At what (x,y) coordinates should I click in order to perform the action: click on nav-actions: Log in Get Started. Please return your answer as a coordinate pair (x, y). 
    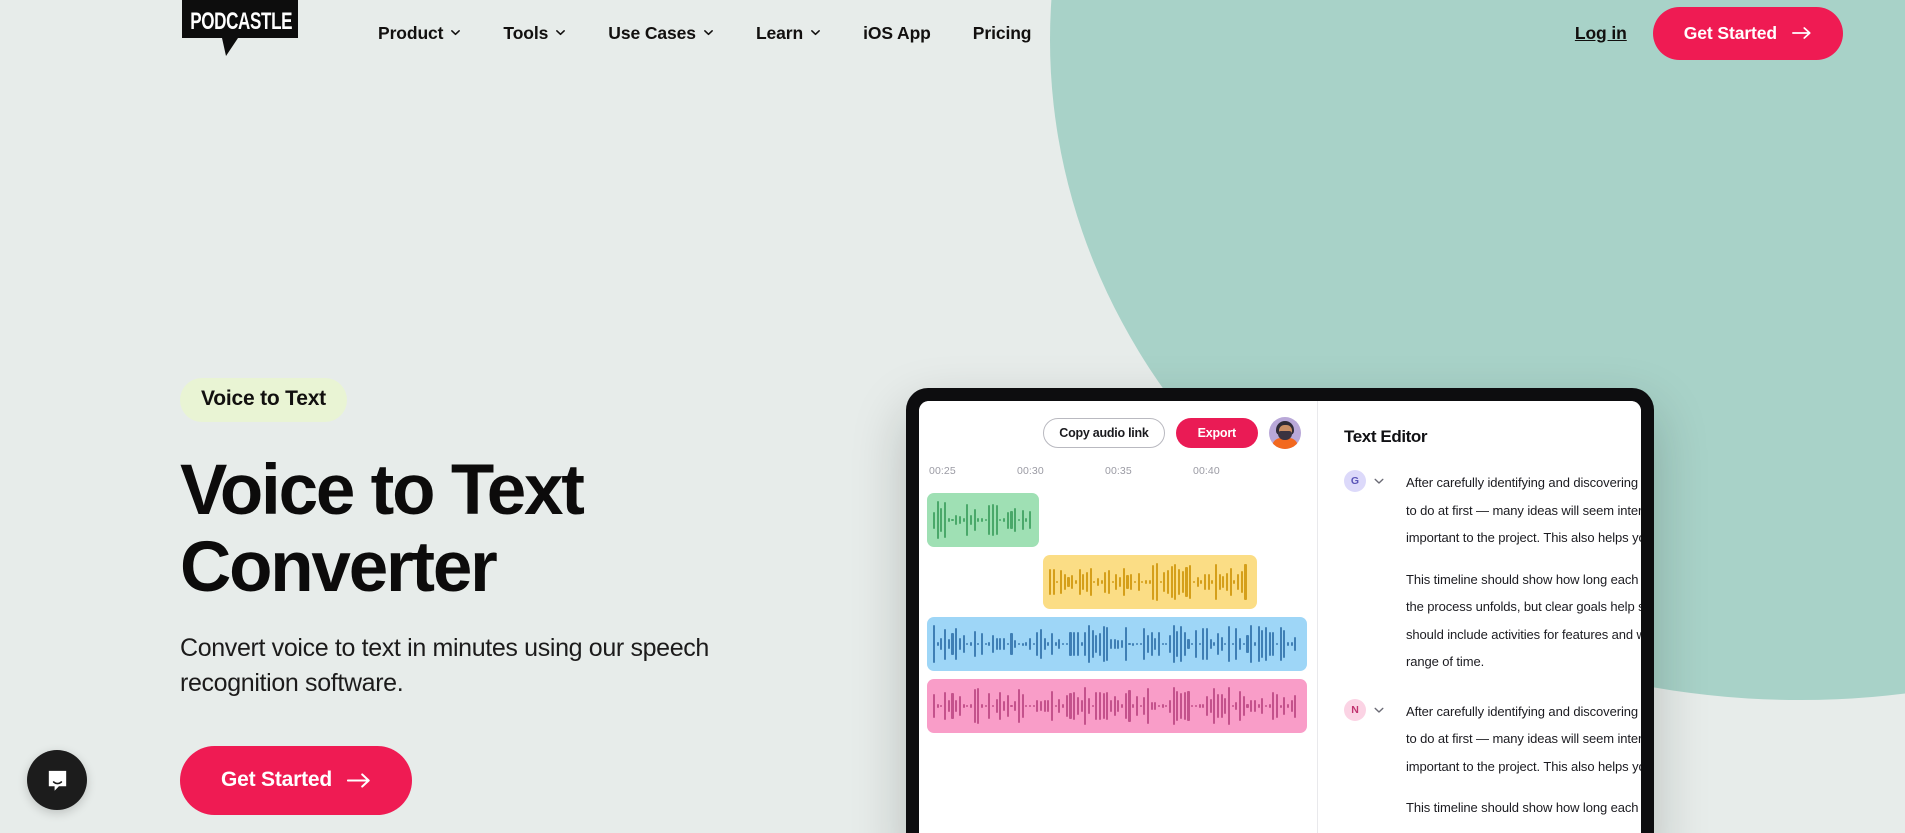
    Looking at the image, I should click on (1709, 33).